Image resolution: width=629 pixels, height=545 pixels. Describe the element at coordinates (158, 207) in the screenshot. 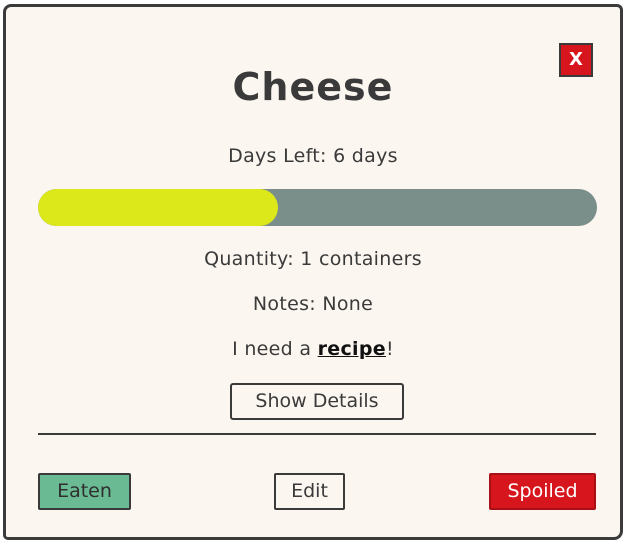

I see `freshness-progress-fill` at that location.